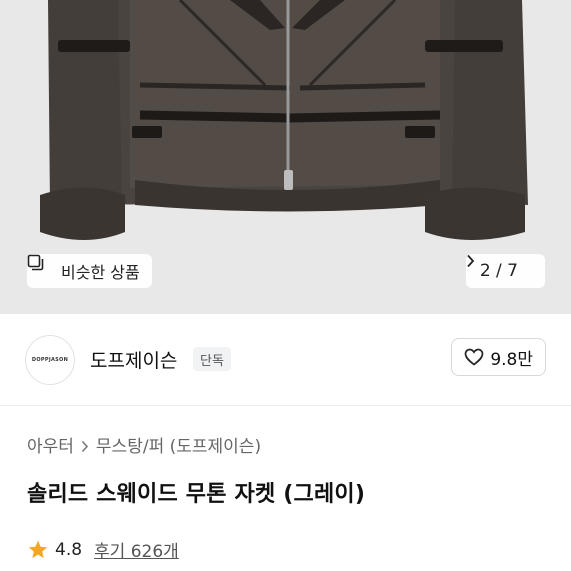  Describe the element at coordinates (212, 359) in the screenshot. I see `exclusive-badge: 단독` at that location.